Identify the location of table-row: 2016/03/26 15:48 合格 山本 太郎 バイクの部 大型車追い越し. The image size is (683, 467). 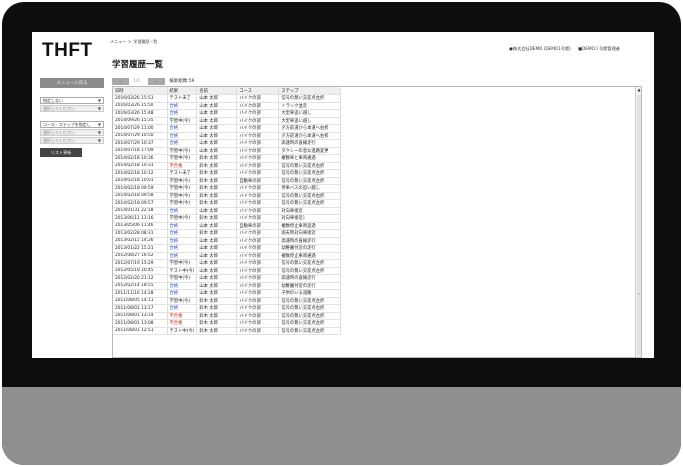
(227, 113).